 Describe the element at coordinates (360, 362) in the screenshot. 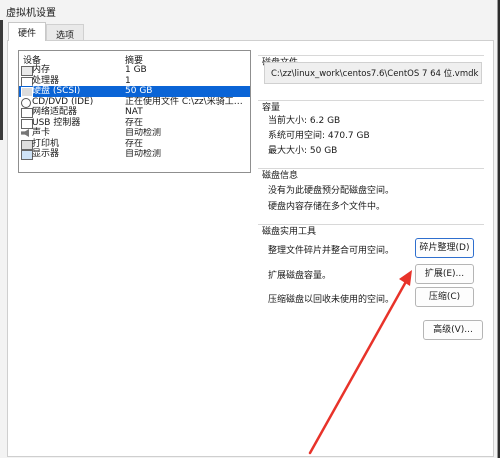

I see `annotation-arrow-icon` at that location.